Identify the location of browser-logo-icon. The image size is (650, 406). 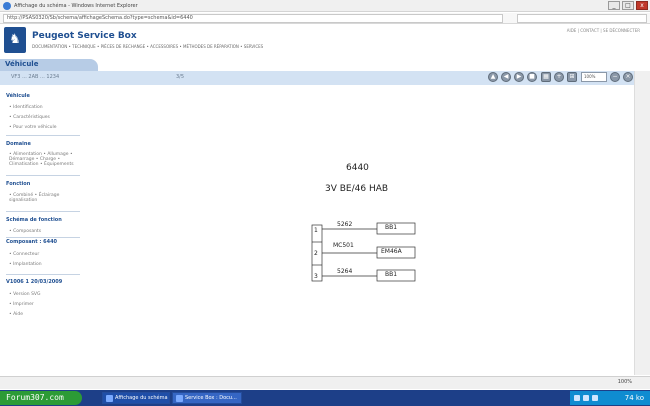
(7, 6).